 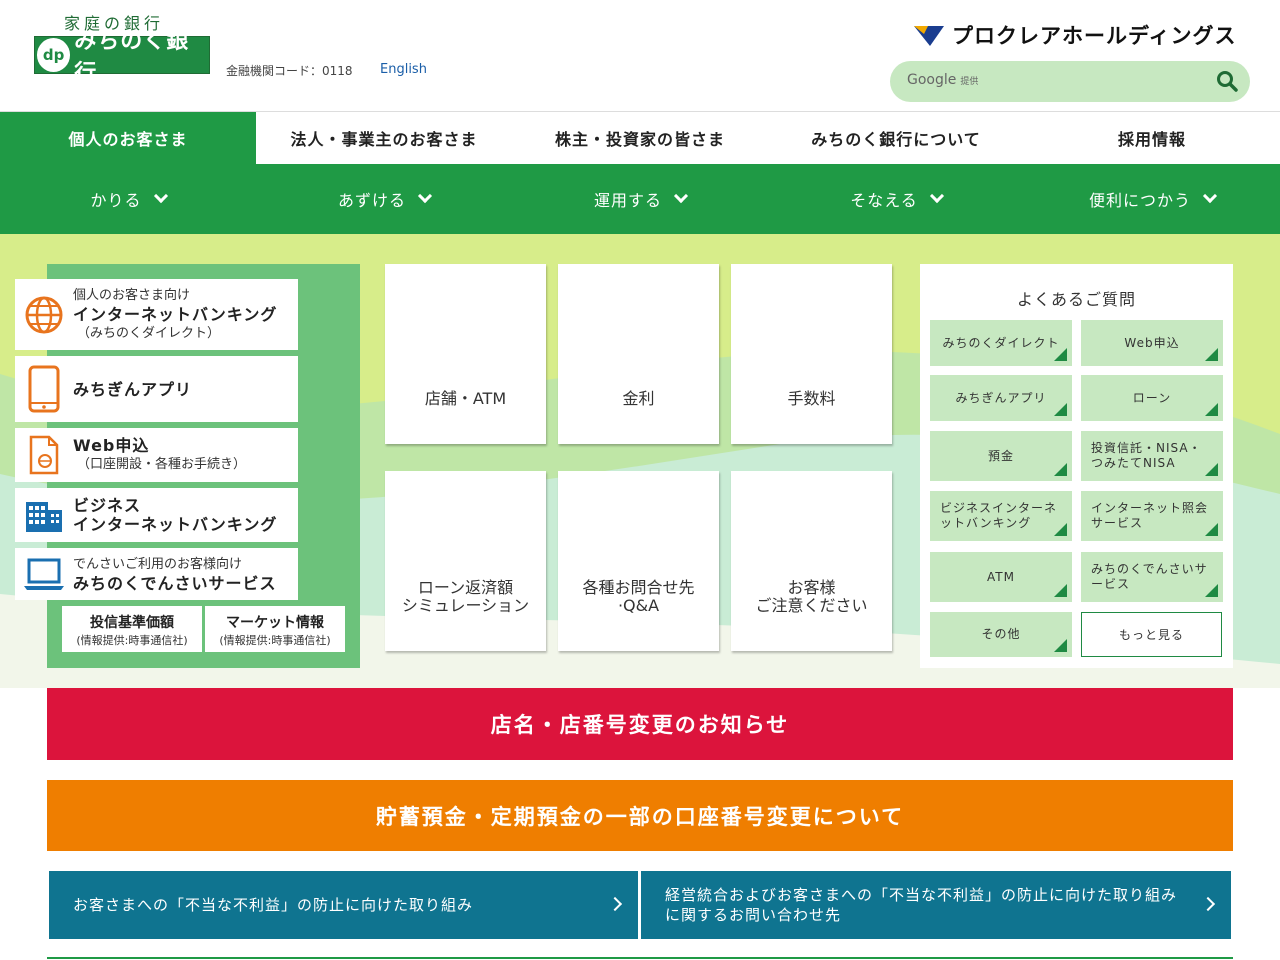 What do you see at coordinates (107, 505) in the screenshot?
I see `business-ib-title-1: ビジネス` at bounding box center [107, 505].